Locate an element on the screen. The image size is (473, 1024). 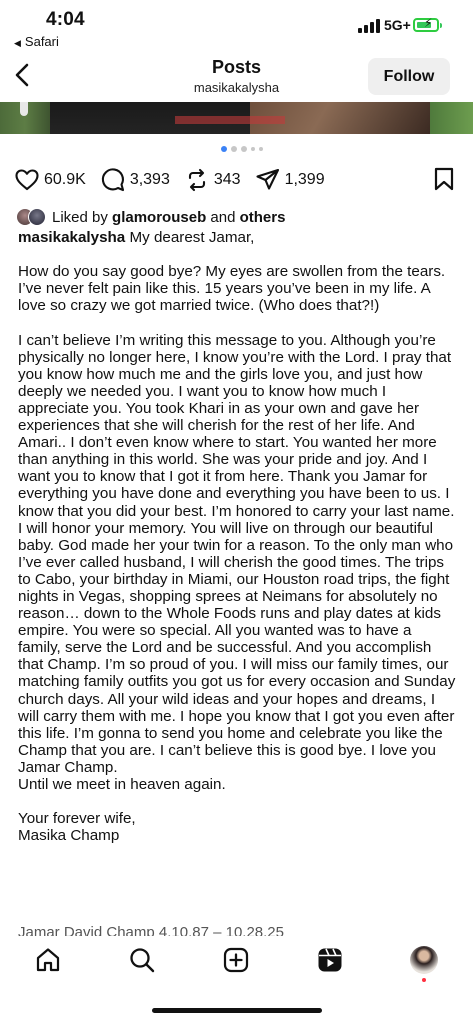
notification-dot is located at coordinates (424, 980).